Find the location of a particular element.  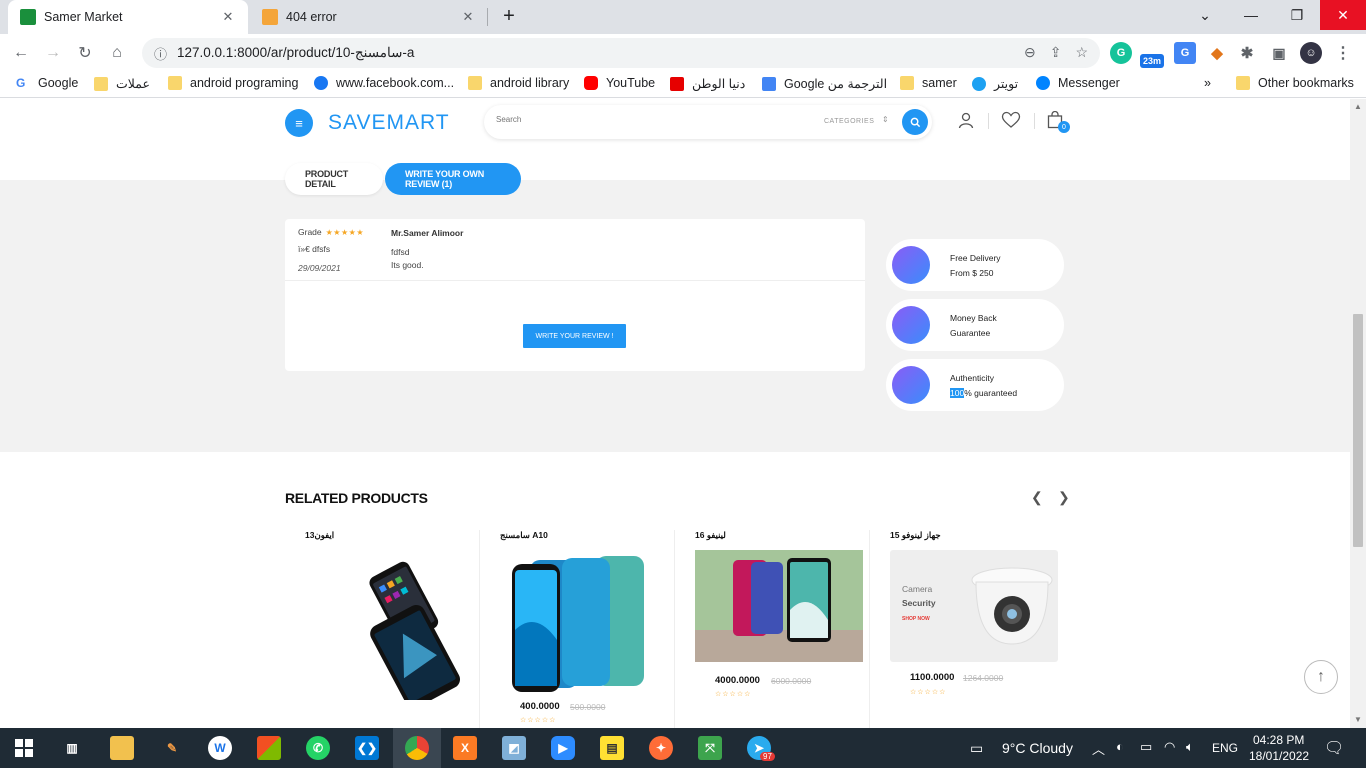

product-name: سامسنج A10 is located at coordinates (524, 535).